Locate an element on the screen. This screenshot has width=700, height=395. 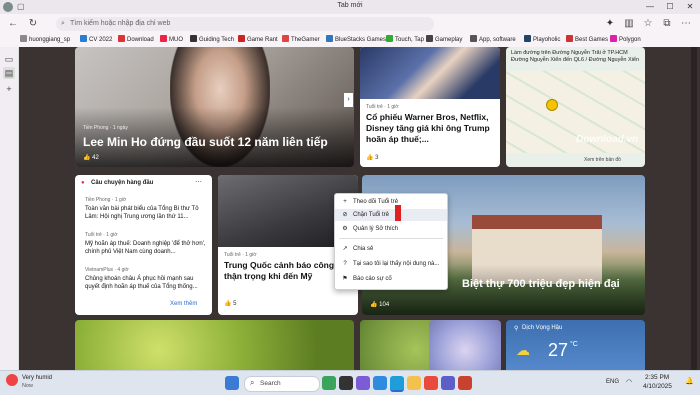
more-options-icon: ⋯ is located at coordinates (198, 182).